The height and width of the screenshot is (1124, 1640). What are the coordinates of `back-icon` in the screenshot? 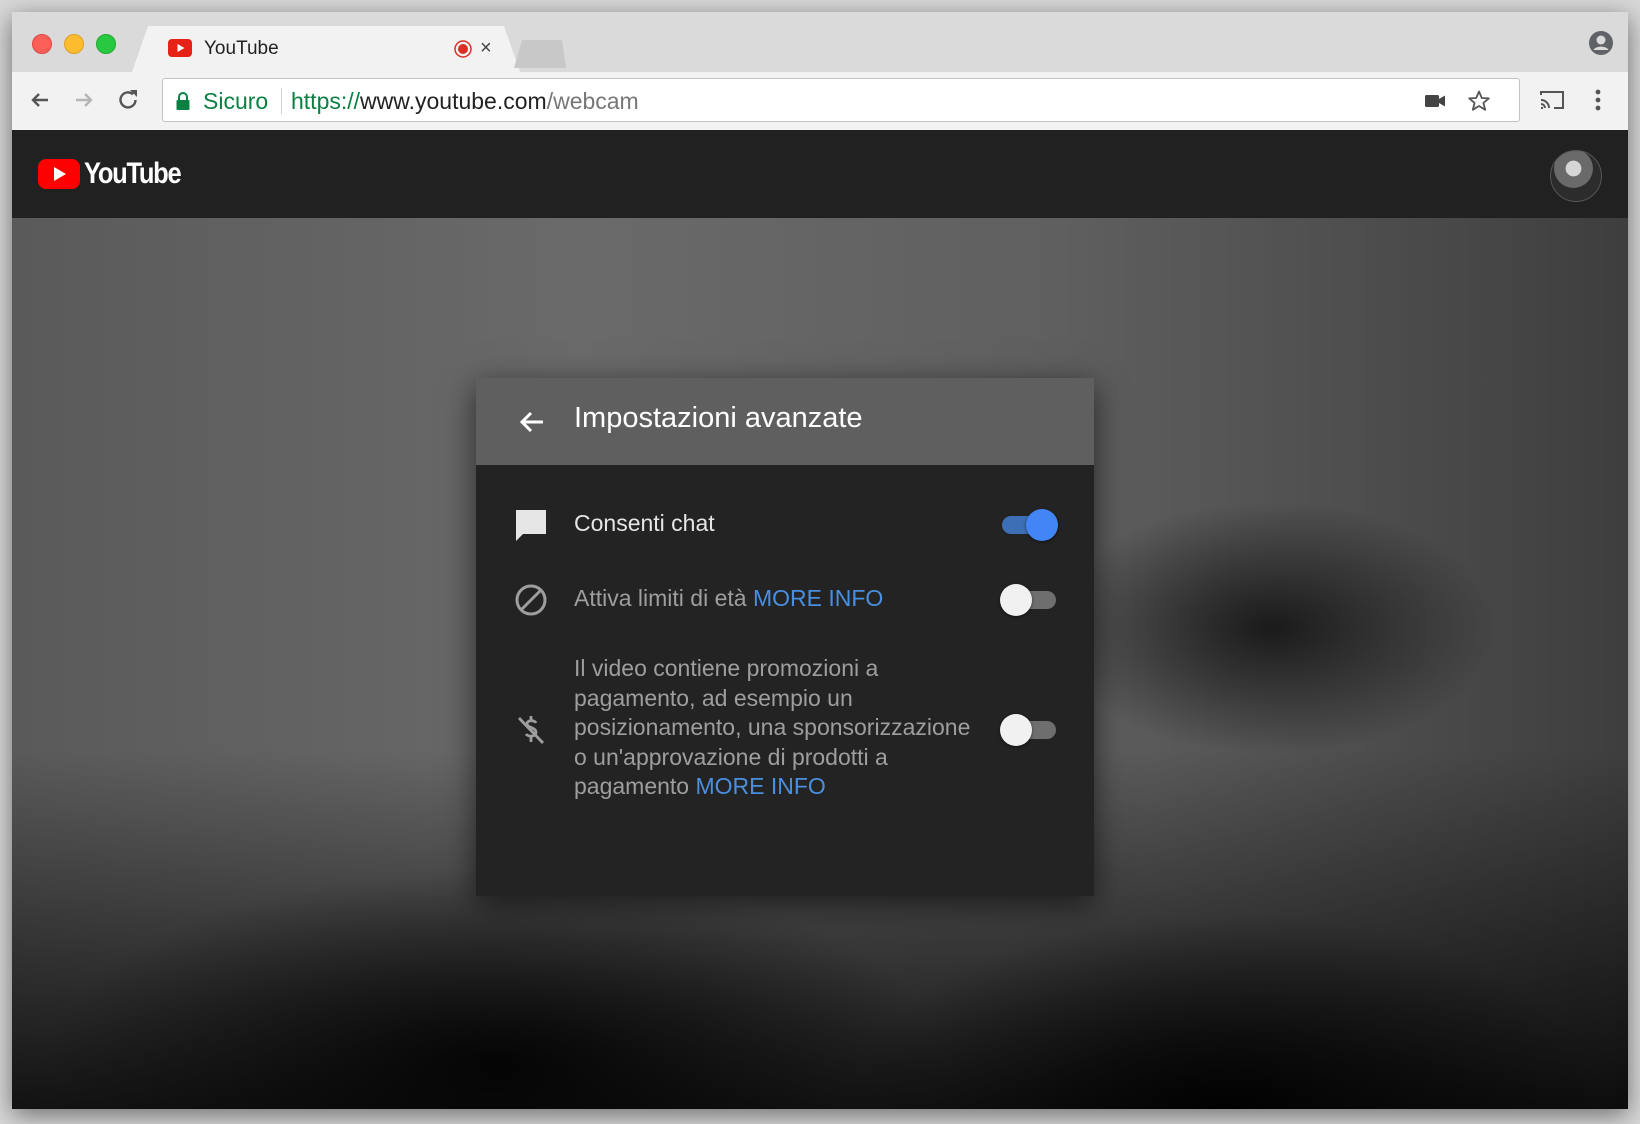 It's located at (40, 100).